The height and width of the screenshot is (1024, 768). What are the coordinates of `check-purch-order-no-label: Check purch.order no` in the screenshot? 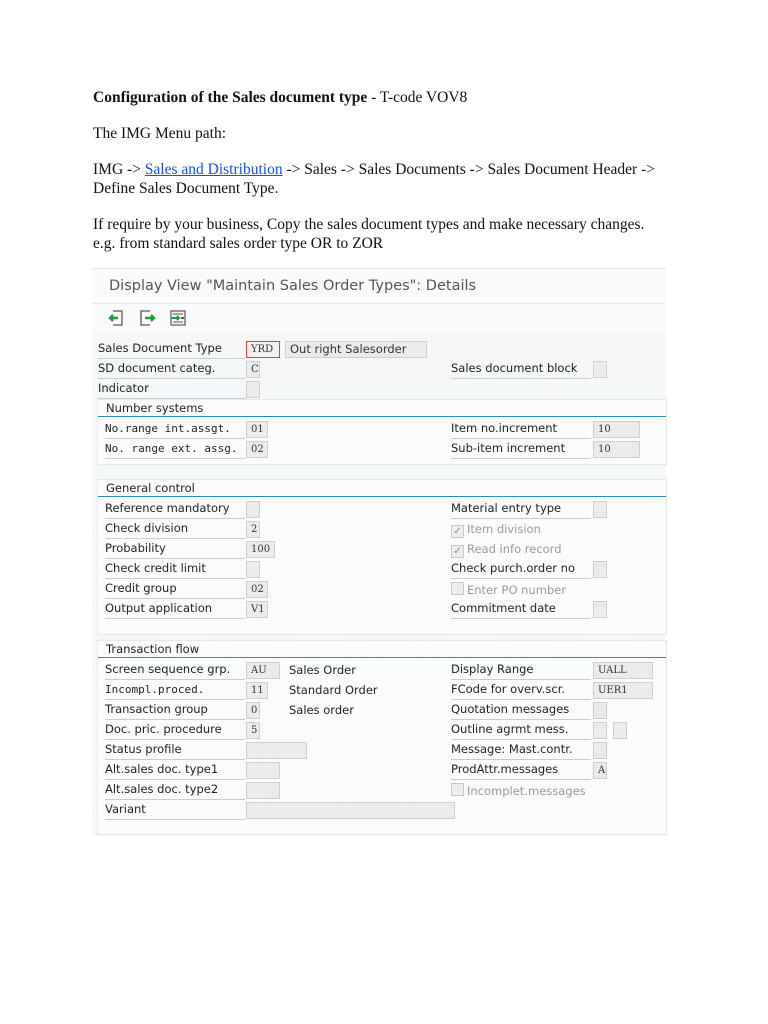 It's located at (521, 569).